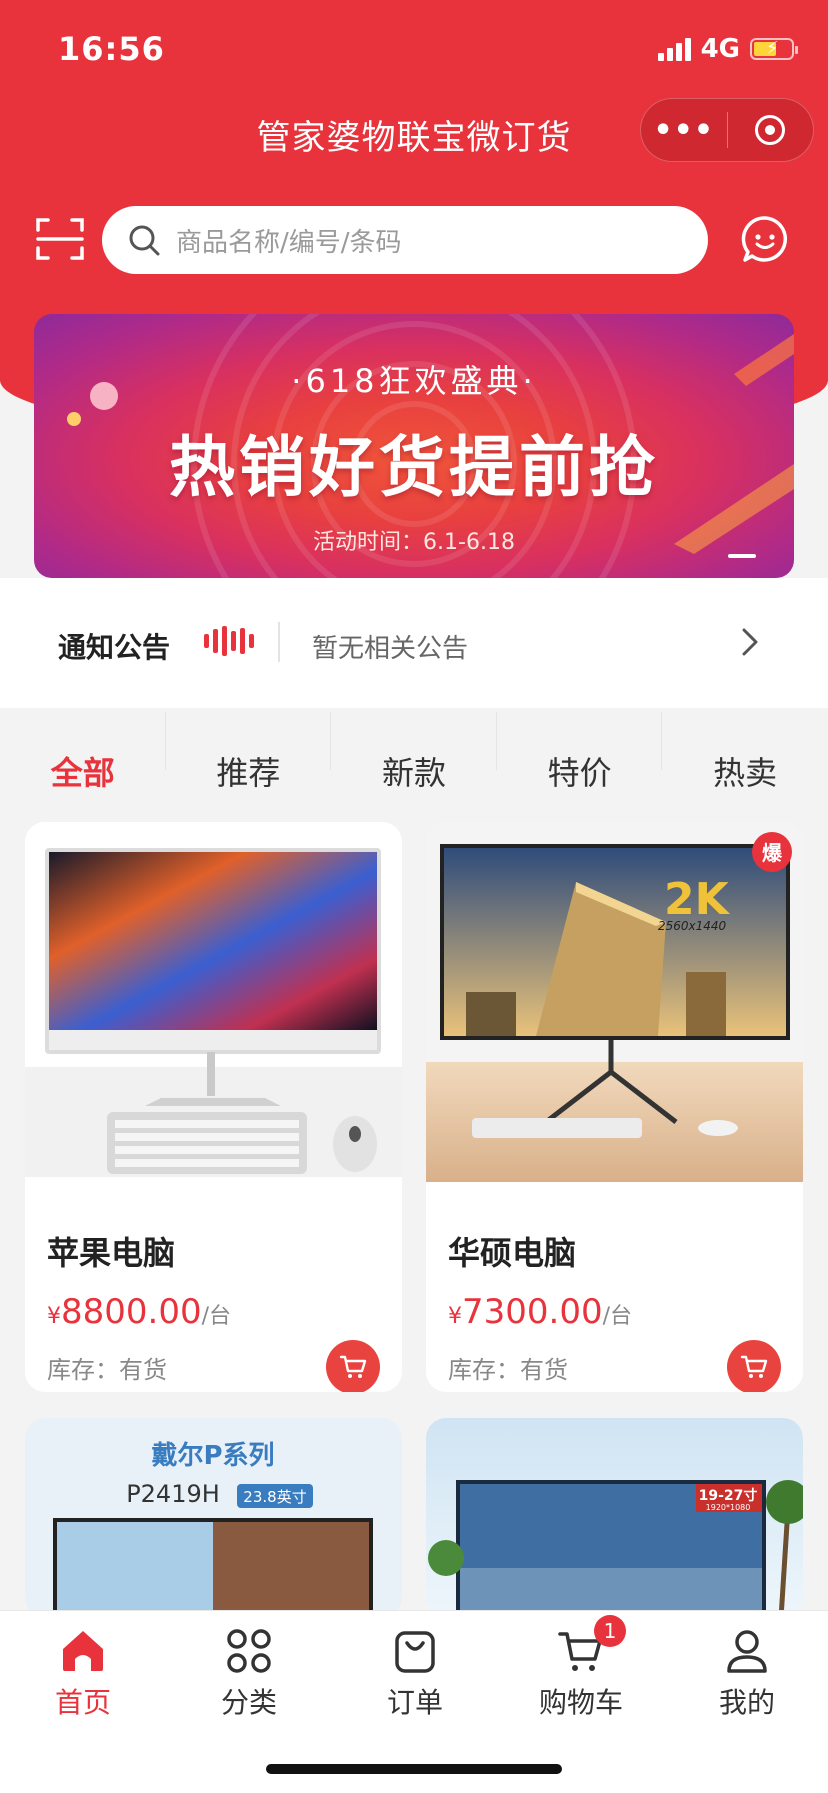  Describe the element at coordinates (581, 1671) in the screenshot. I see `tab-cart: 1 购物车` at that location.